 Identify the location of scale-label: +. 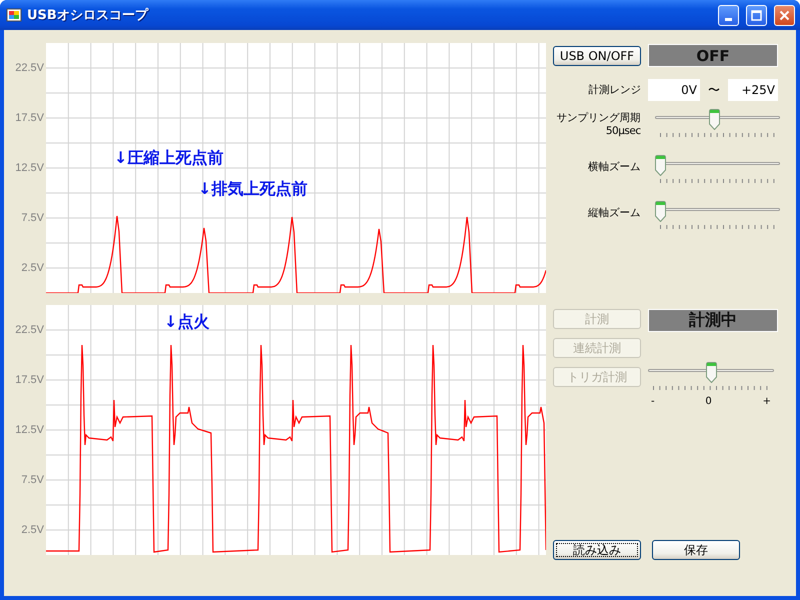
(766, 401).